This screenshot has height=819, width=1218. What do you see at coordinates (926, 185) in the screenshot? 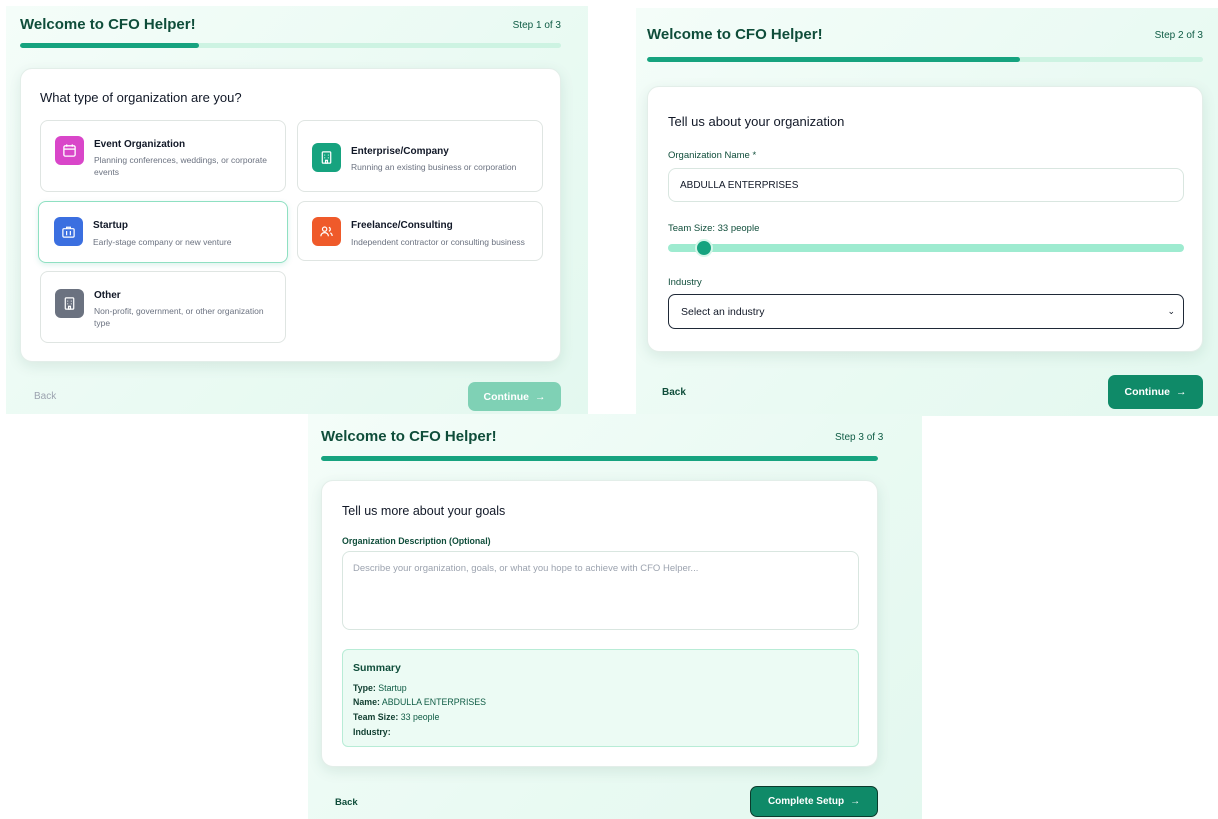
I see `organization-name-input: ABDULLA ENTERPRISES` at bounding box center [926, 185].